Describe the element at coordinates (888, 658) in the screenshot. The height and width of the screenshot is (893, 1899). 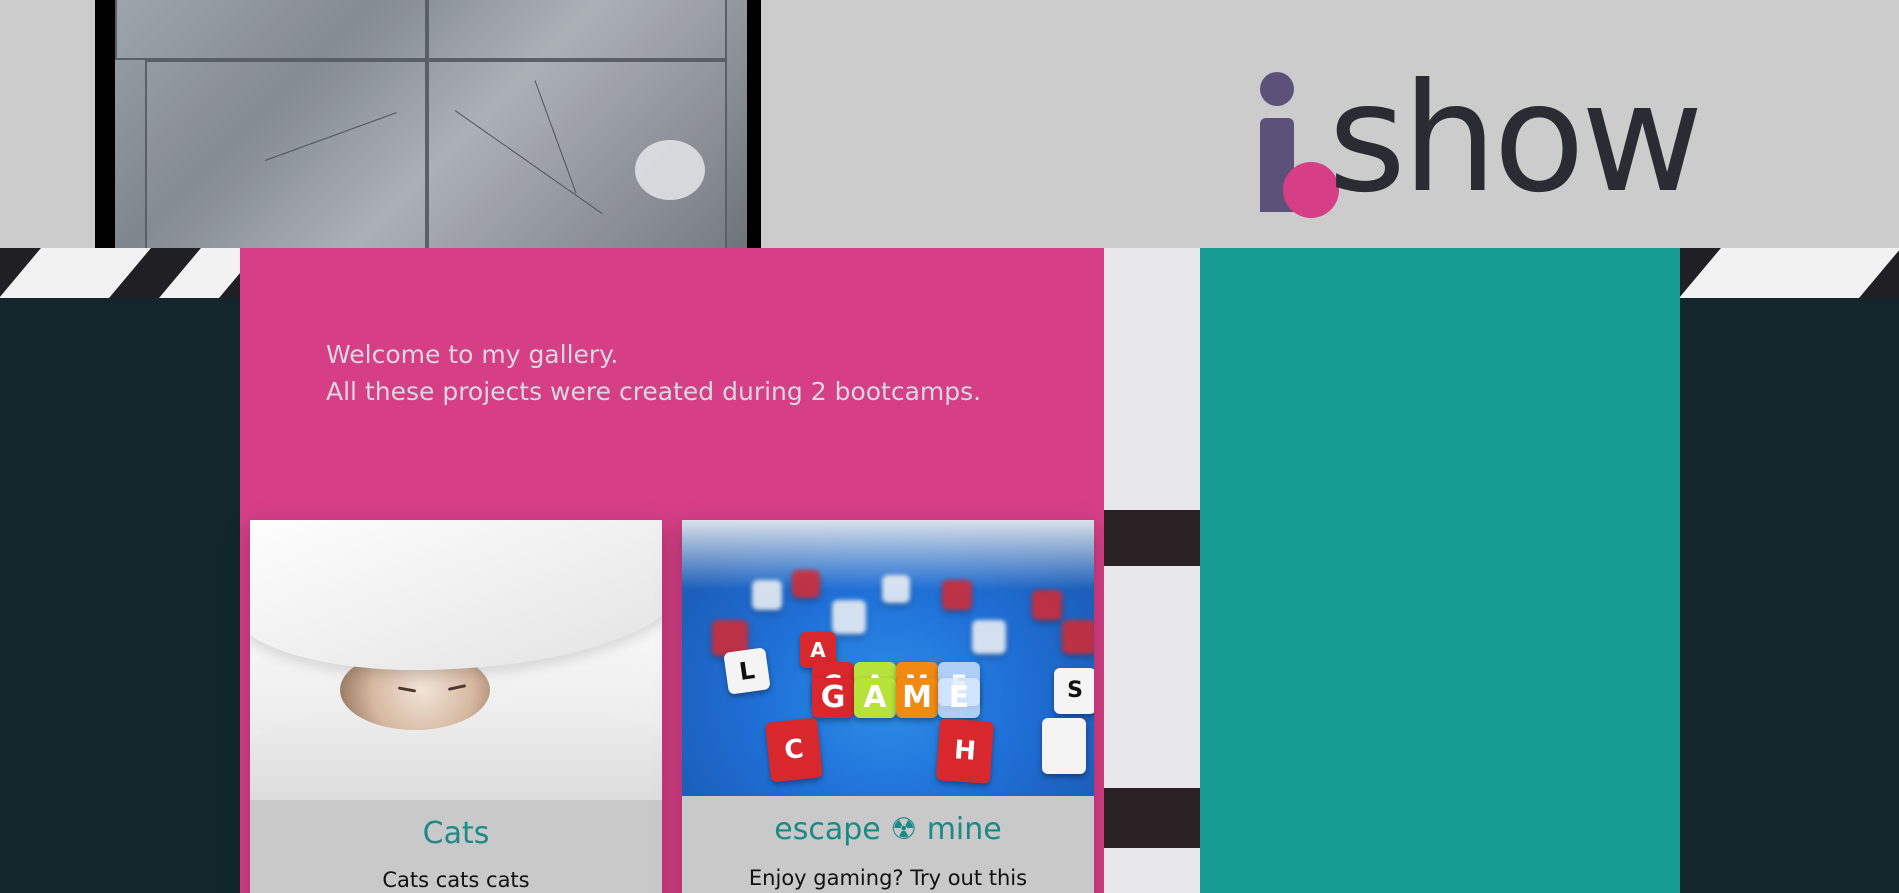
I see `escape-mine-thumbnail: L A G A M E G A M E S C H` at that location.